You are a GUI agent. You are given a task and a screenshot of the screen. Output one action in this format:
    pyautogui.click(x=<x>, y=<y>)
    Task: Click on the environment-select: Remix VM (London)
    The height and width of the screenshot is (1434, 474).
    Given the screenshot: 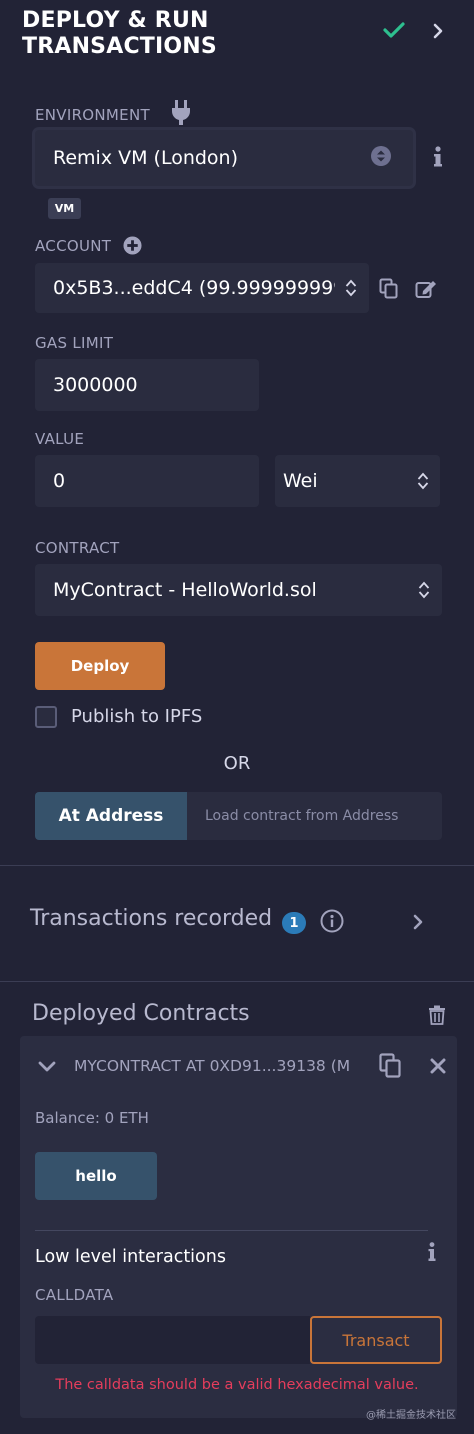 What is the action you would take?
    pyautogui.click(x=224, y=158)
    